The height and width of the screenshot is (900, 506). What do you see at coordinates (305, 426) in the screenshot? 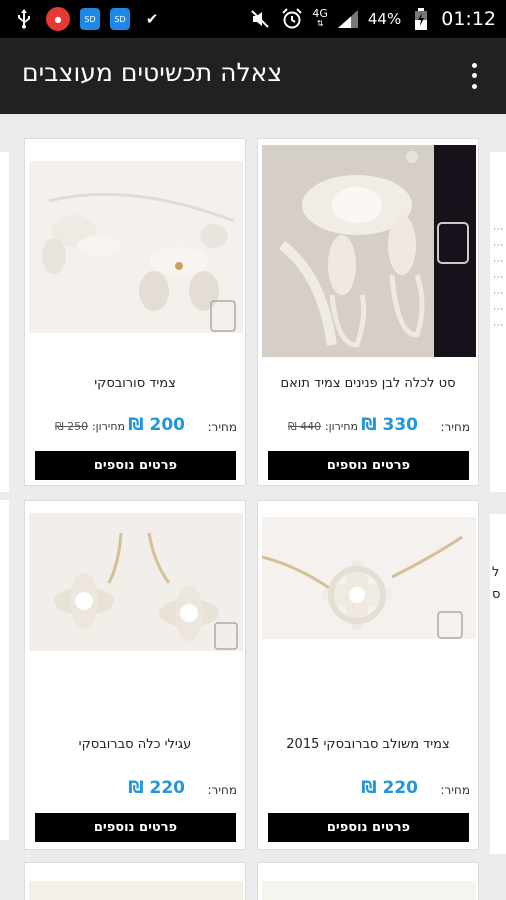
I see `old-price-value: 440 ₪` at bounding box center [305, 426].